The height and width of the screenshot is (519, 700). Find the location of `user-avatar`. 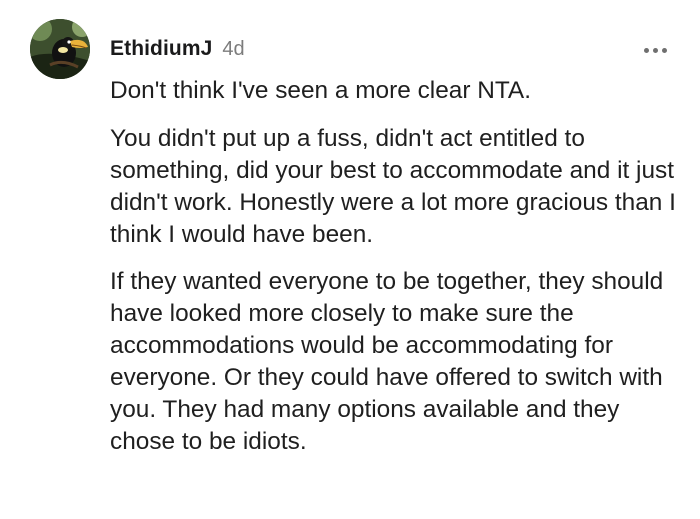

user-avatar is located at coordinates (60, 49).